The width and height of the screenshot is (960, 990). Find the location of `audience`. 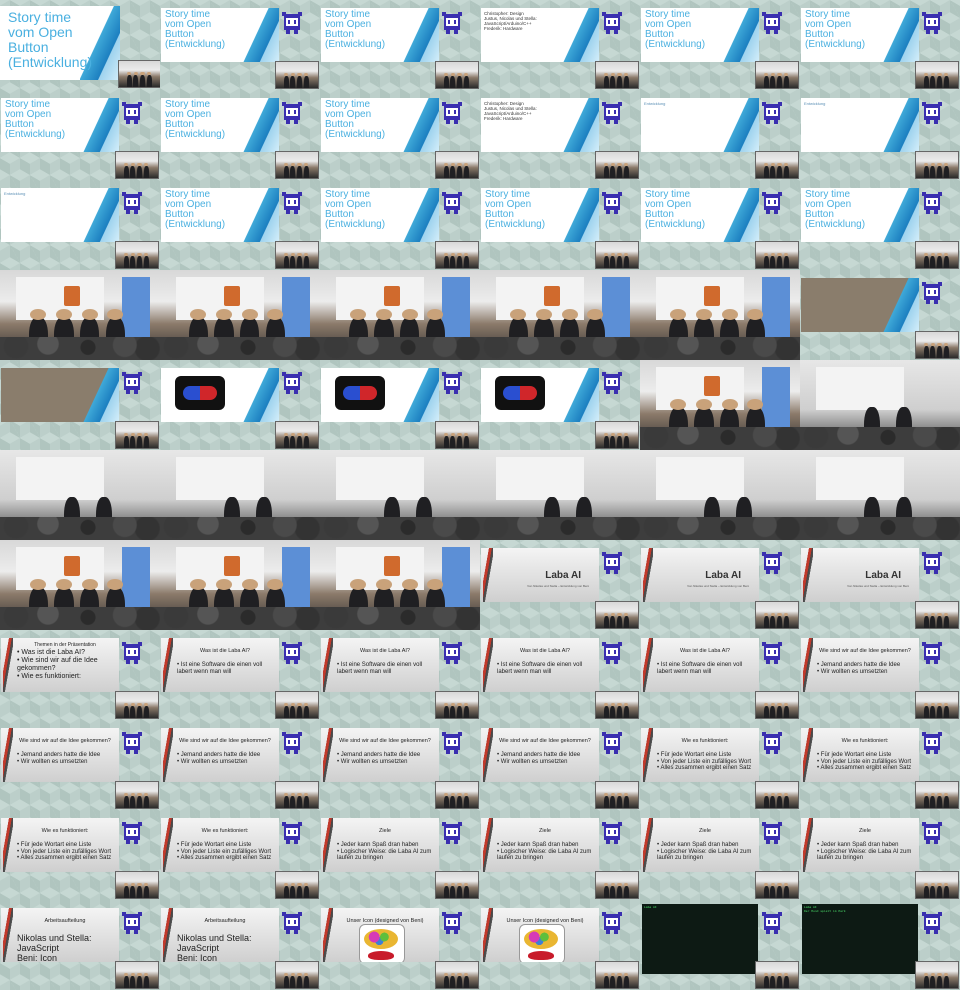

audience is located at coordinates (720, 438).